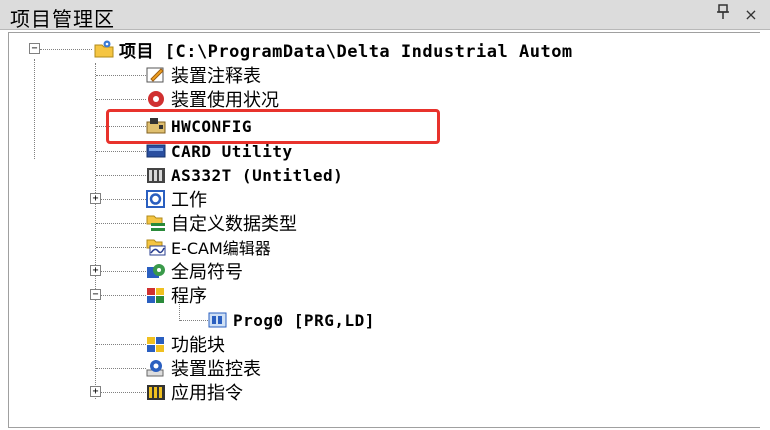 Image resolution: width=770 pixels, height=430 pixels. I want to click on custom-data-type-icon, so click(156, 223).